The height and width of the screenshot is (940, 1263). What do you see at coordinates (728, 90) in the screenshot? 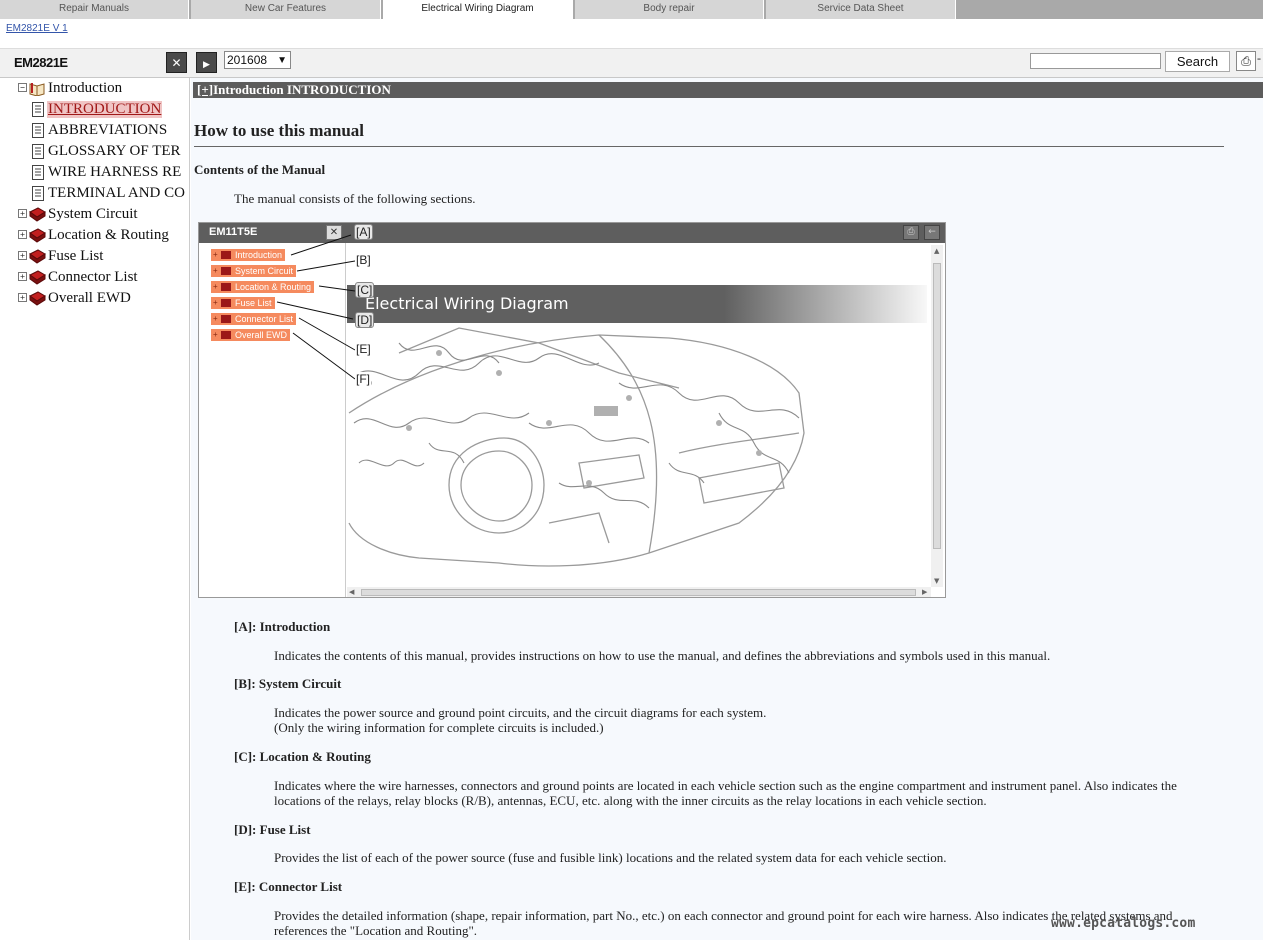
I see `breadcrumb: [+]Introduction INTRODUCTION` at bounding box center [728, 90].